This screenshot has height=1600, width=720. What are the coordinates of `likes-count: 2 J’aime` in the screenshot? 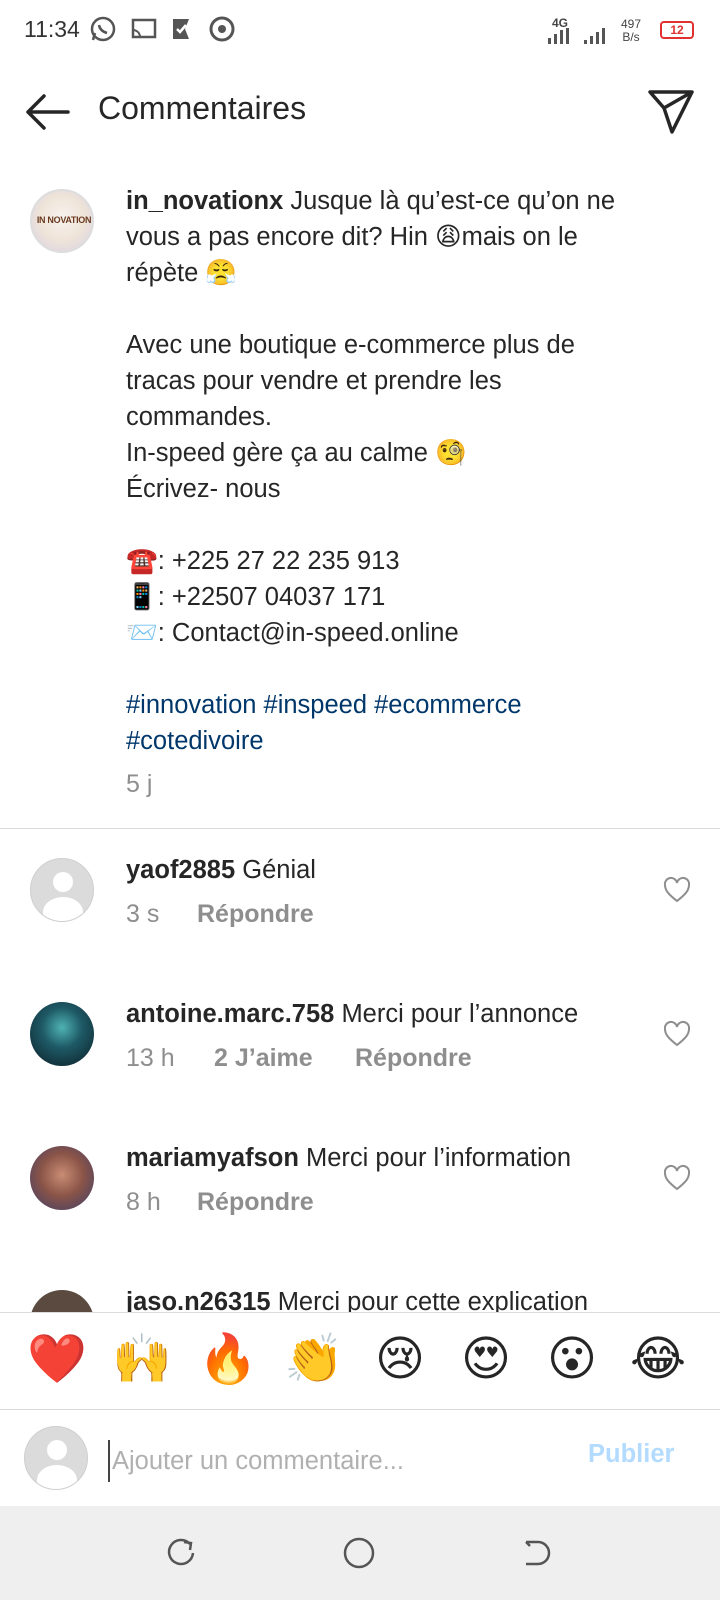 It's located at (263, 1058).